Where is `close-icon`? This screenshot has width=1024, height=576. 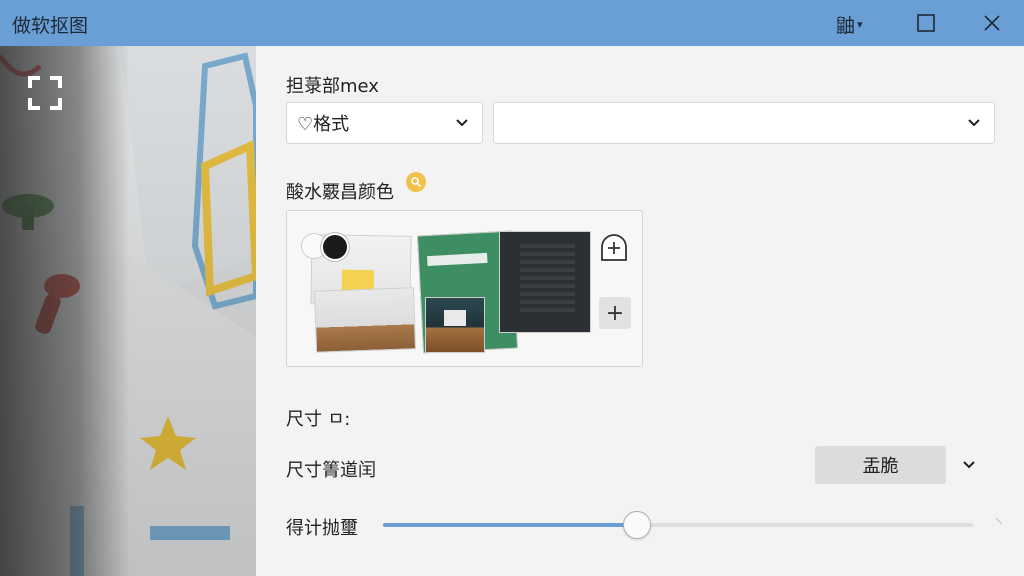
close-icon is located at coordinates (992, 23).